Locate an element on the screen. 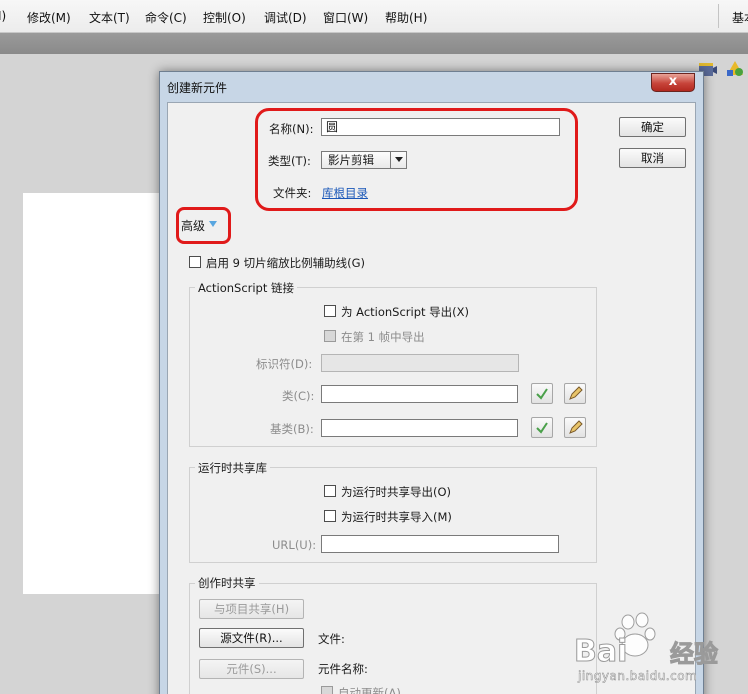  dialog-title: 创建新元件 is located at coordinates (197, 88).